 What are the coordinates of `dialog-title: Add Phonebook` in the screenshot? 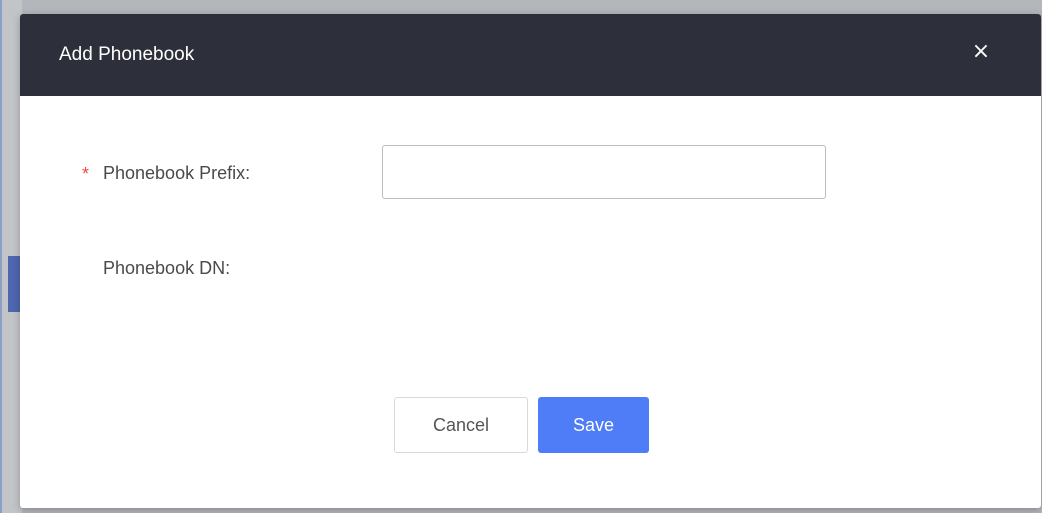 It's located at (127, 54).